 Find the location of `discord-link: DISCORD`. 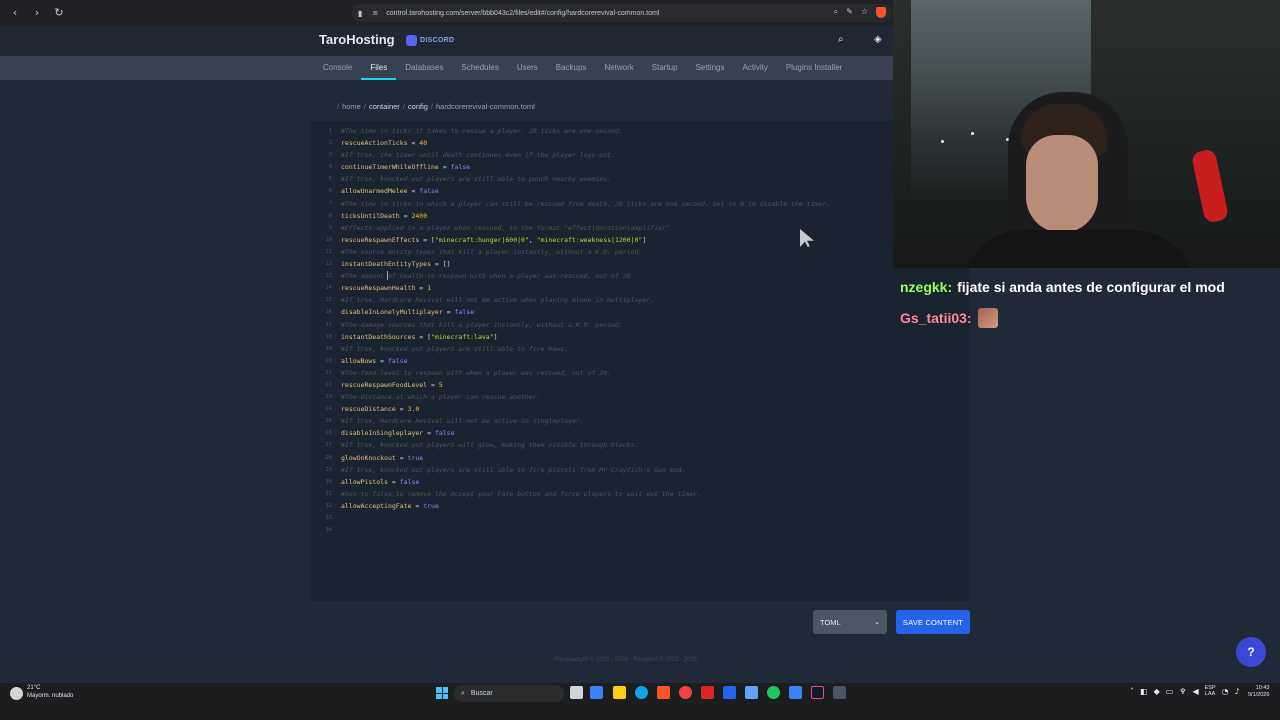

discord-link: DISCORD is located at coordinates (430, 40).